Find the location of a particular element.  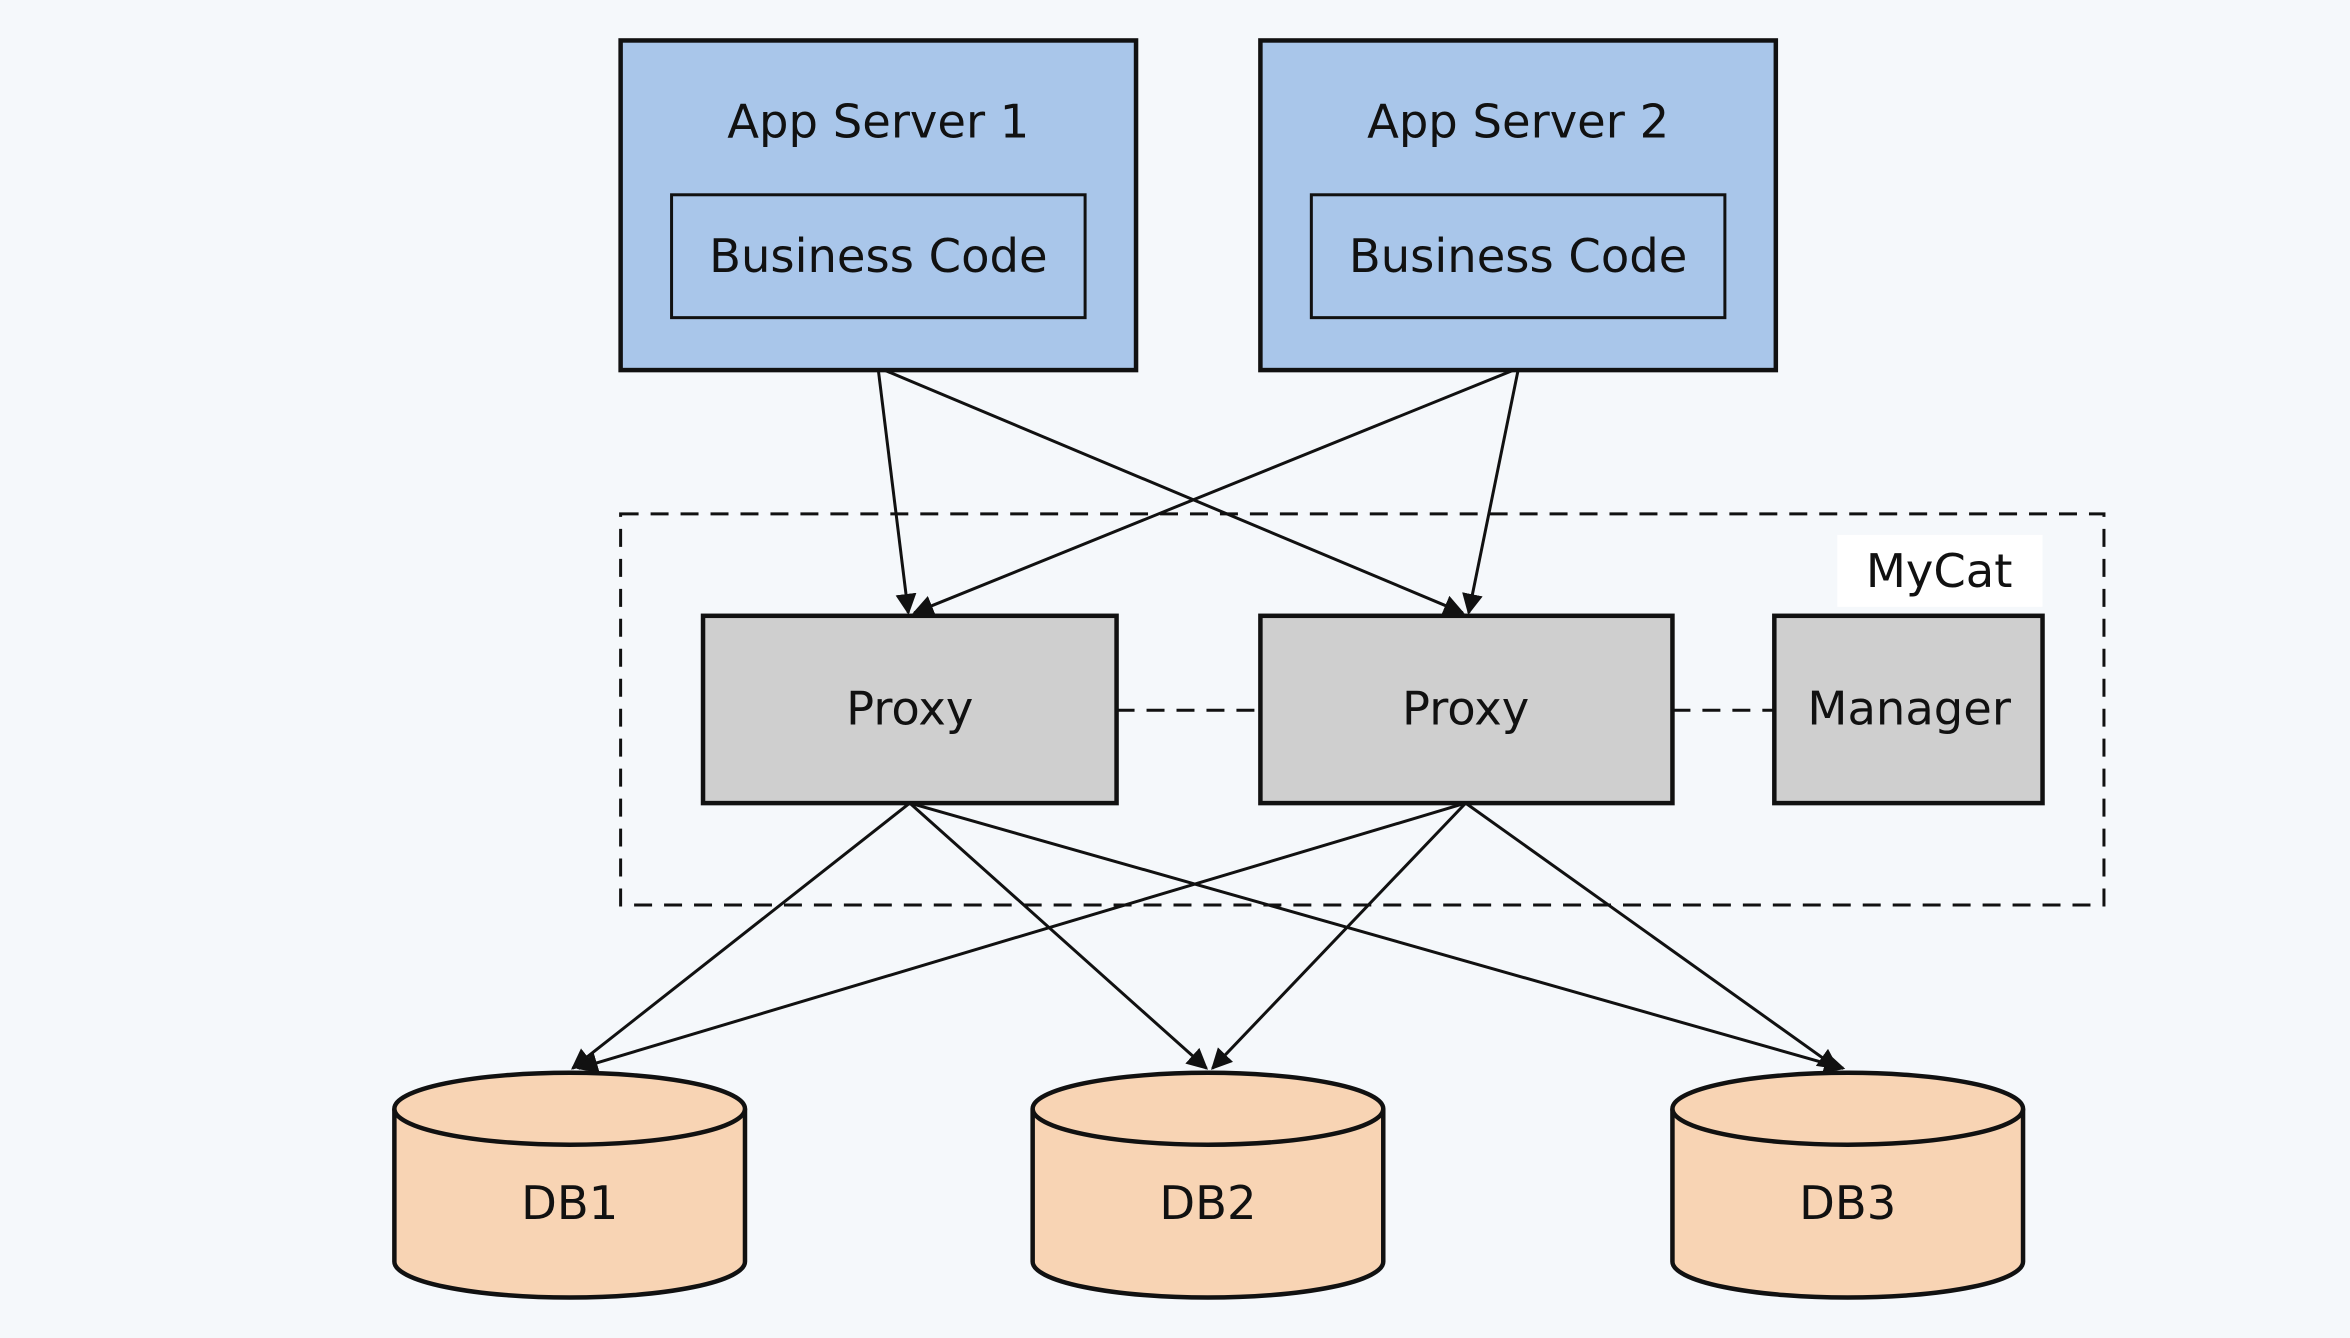

edge-proxy1-db2 is located at coordinates (1058, 935).